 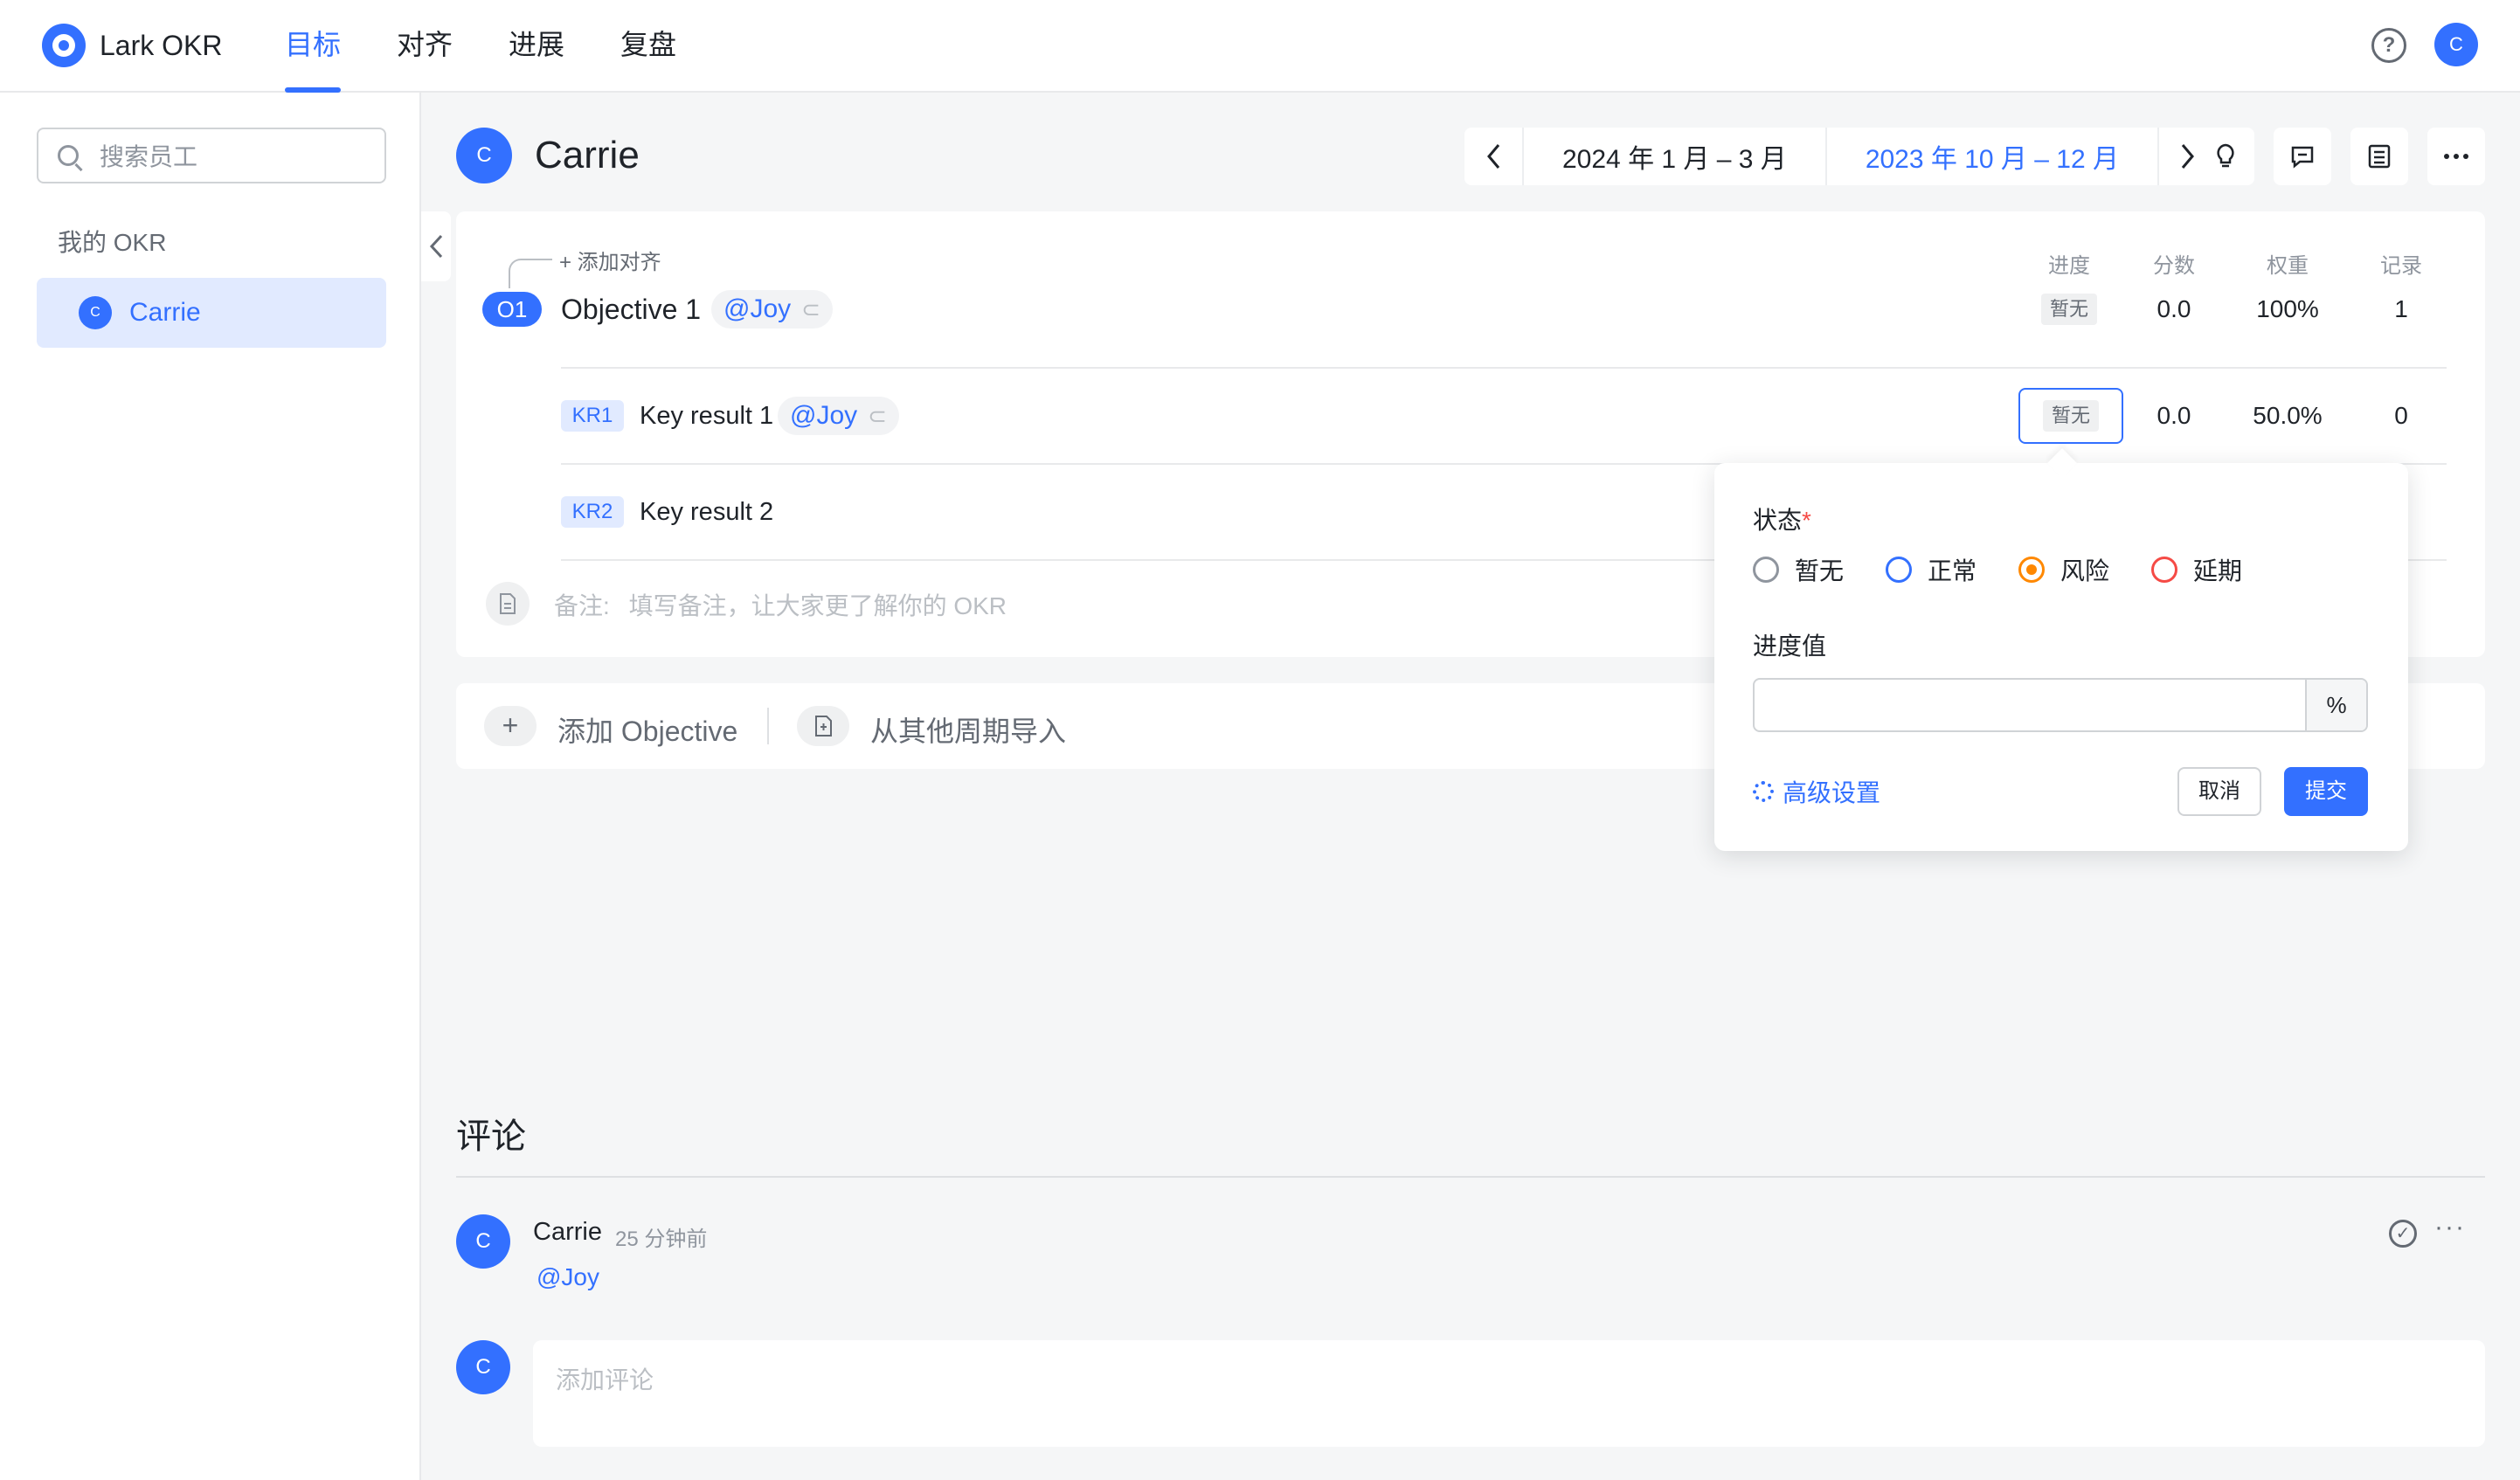 I want to click on kr1-title: Key result 1, so click(x=706, y=415).